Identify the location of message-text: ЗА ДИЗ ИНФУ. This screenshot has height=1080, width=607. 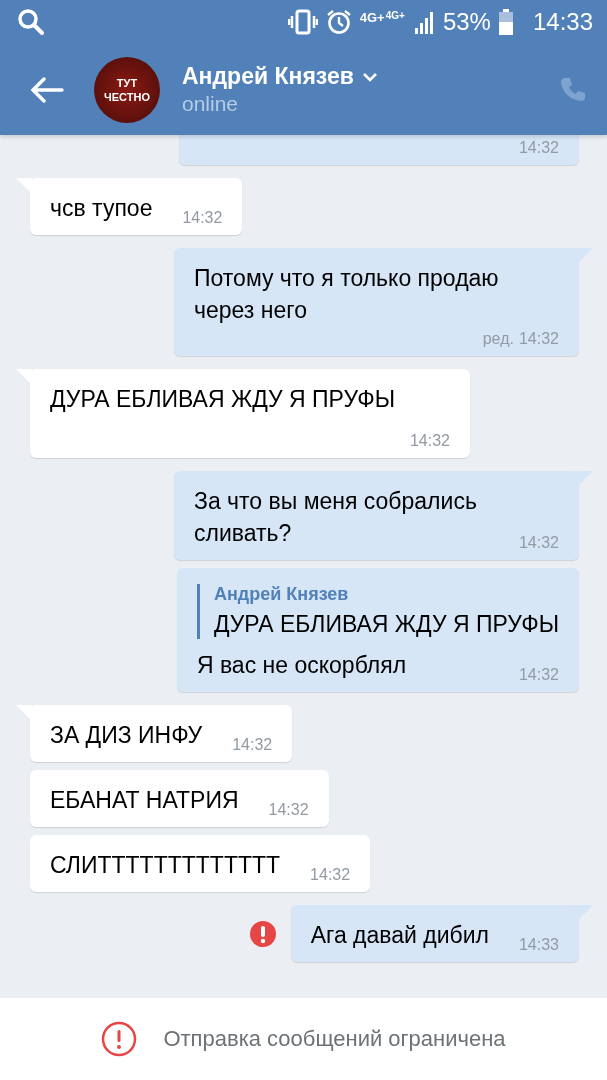
(126, 735).